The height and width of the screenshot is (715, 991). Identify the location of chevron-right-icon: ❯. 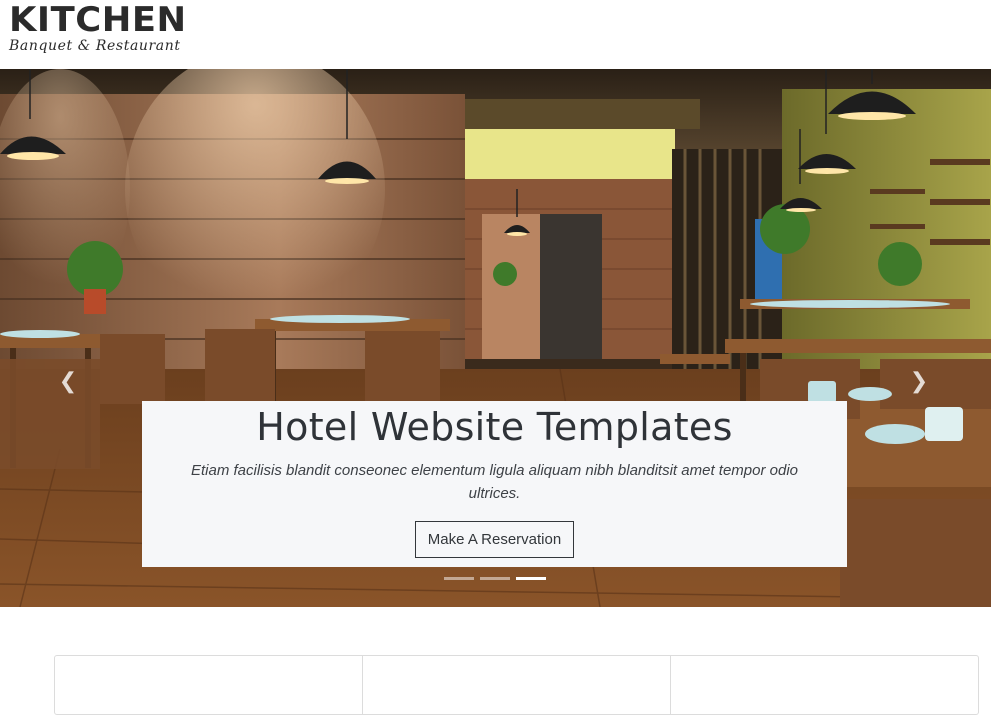
(919, 380).